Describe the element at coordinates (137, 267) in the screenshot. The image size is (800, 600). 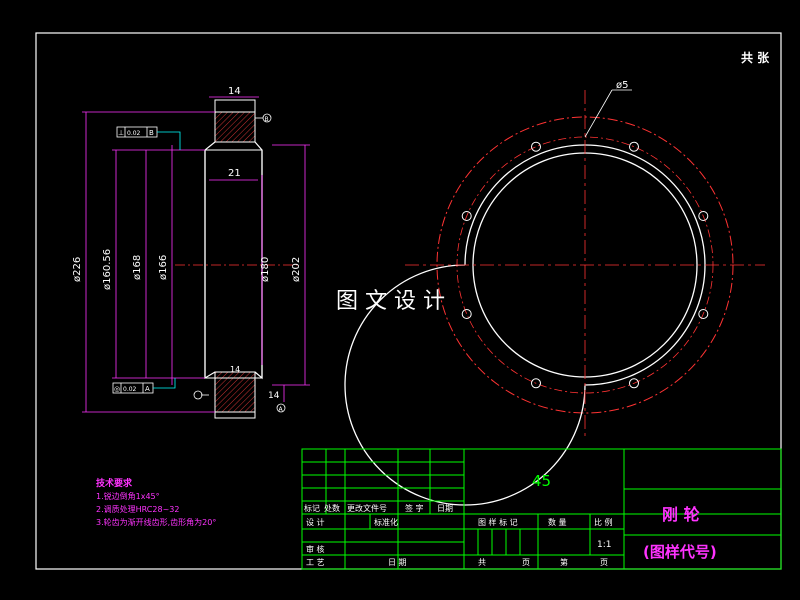
I see `dim-d168: ø168` at that location.